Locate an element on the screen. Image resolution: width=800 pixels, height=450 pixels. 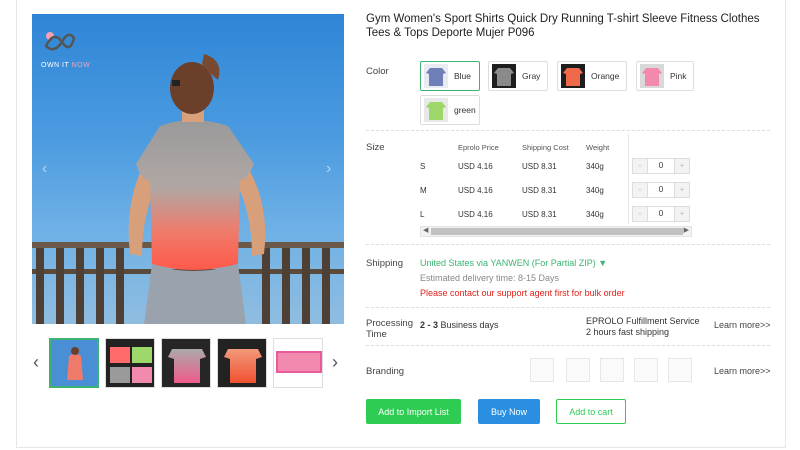
thumbnail-strip is located at coordinates (188, 363).